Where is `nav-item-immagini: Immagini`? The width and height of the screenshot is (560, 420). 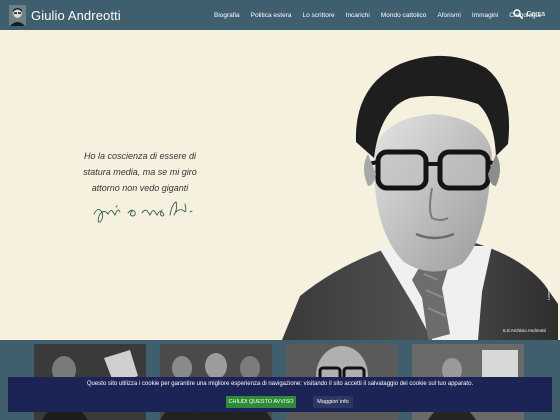
nav-item-immagini: Immagini is located at coordinates (485, 15).